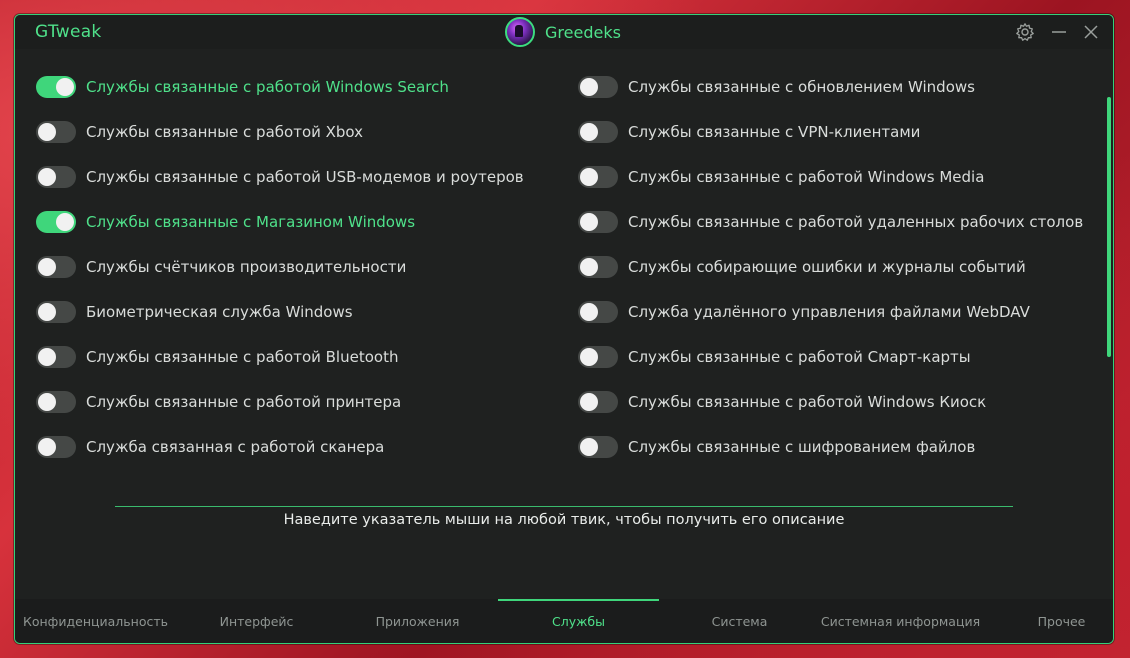  I want to click on service-toggle-row: Службы связанные с работой Смарт-карты, so click(774, 357).